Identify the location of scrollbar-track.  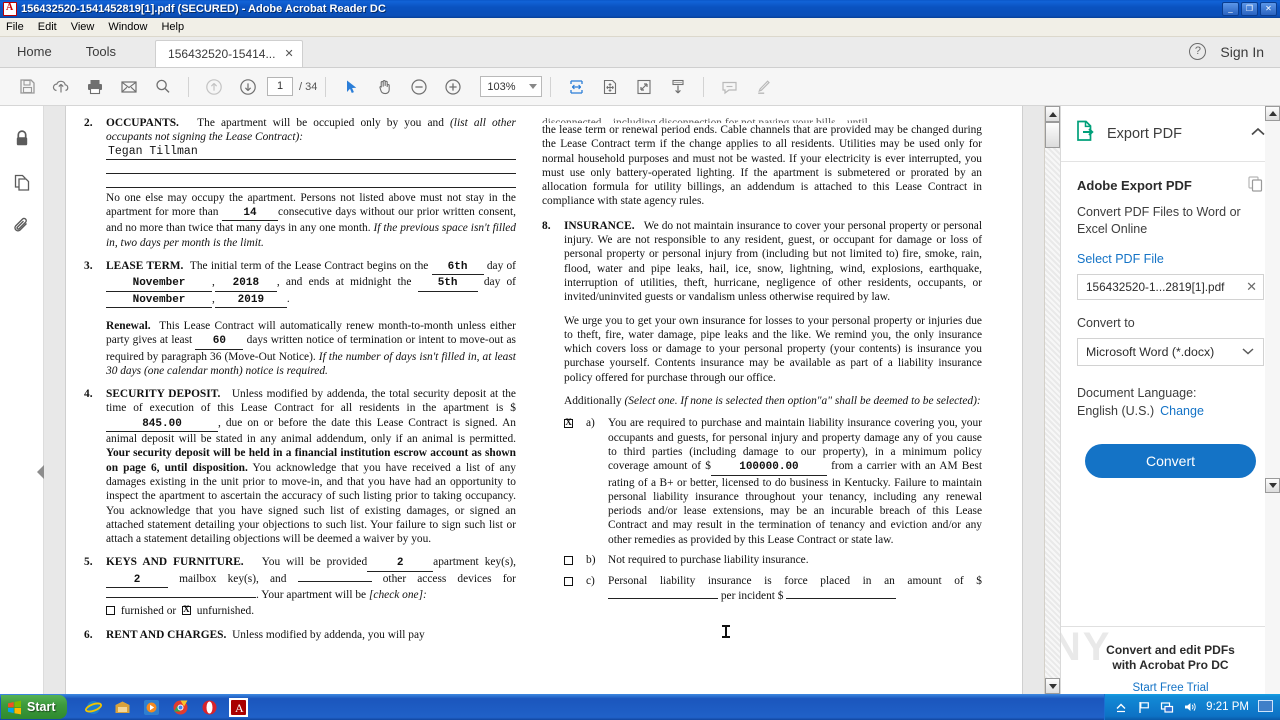
(1052, 413).